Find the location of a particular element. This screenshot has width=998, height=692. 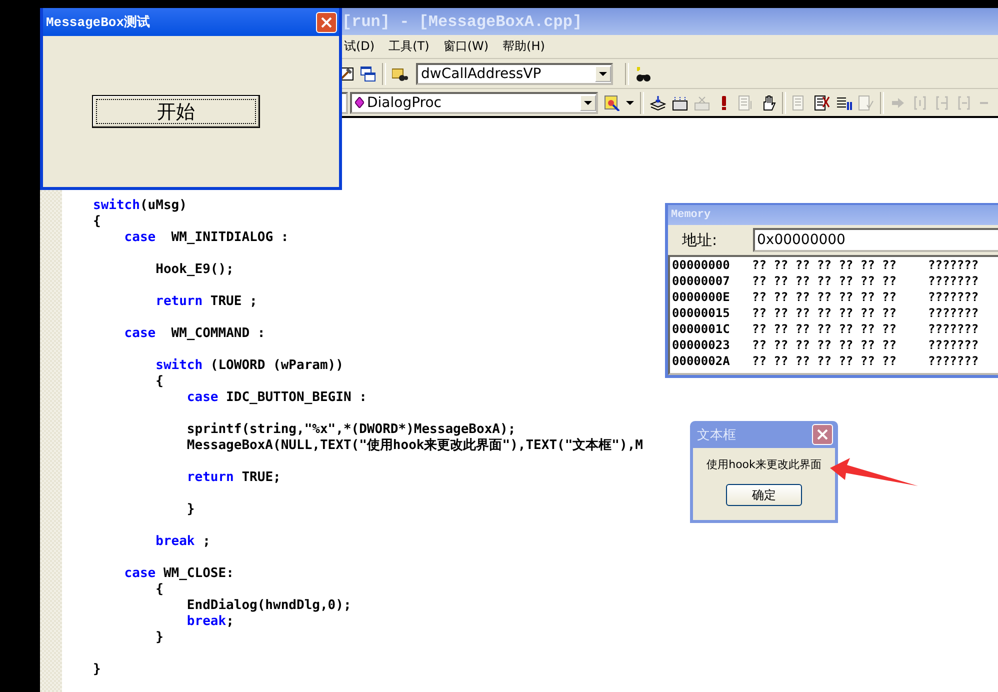

address-cell-text: 00000023 is located at coordinates (701, 345).